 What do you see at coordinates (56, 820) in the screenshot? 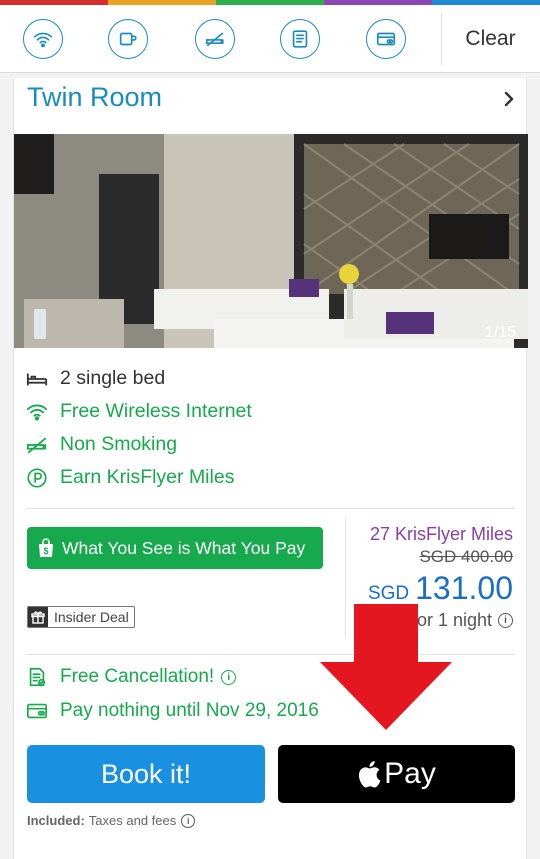
I see `included-prefix: Included:` at bounding box center [56, 820].